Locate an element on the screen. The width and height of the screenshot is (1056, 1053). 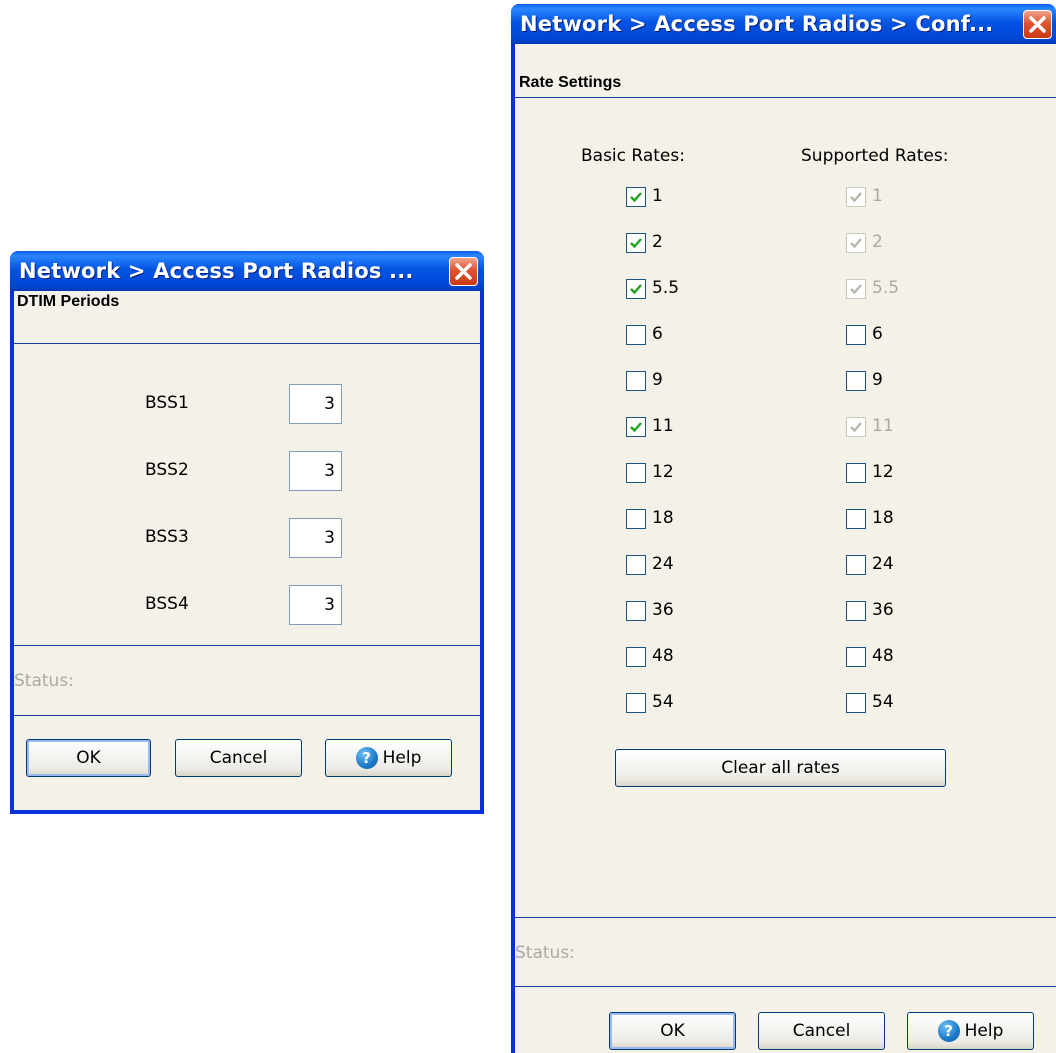
bss2-label: BSS2 is located at coordinates (167, 470).